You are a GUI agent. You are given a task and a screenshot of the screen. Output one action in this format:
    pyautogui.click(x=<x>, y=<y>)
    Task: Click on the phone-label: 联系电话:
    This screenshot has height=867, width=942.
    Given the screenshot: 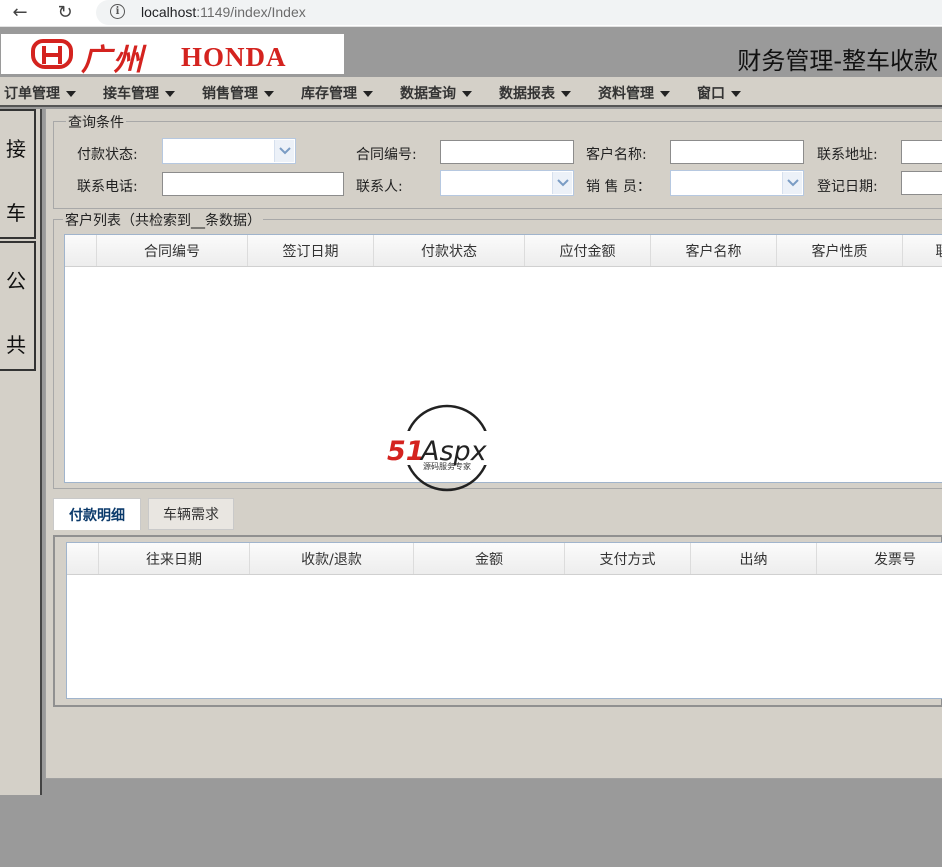 What is the action you would take?
    pyautogui.click(x=107, y=187)
    